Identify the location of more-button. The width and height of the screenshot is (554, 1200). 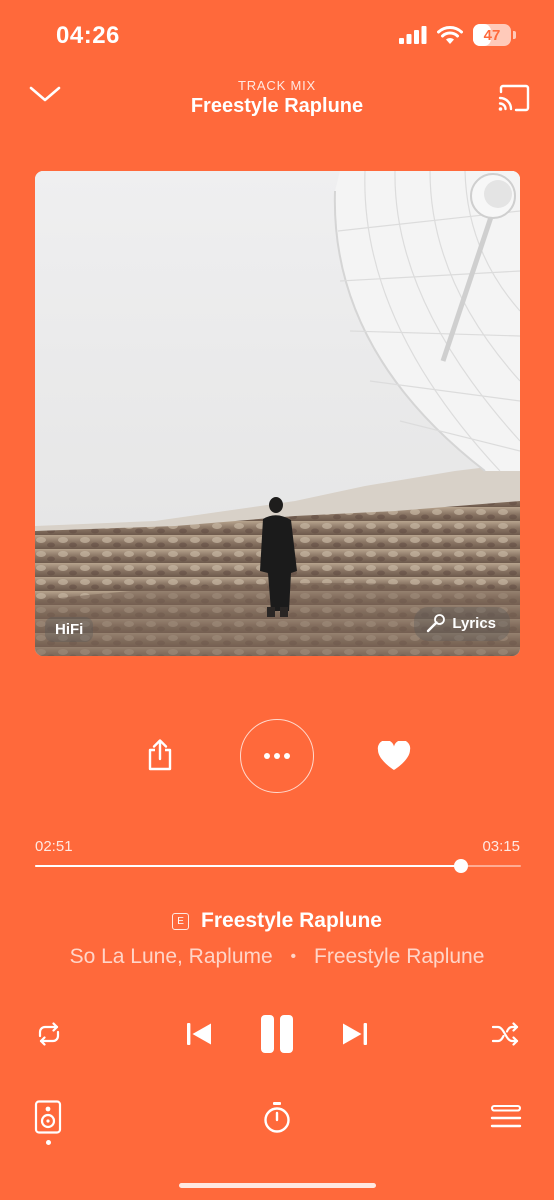
(277, 756).